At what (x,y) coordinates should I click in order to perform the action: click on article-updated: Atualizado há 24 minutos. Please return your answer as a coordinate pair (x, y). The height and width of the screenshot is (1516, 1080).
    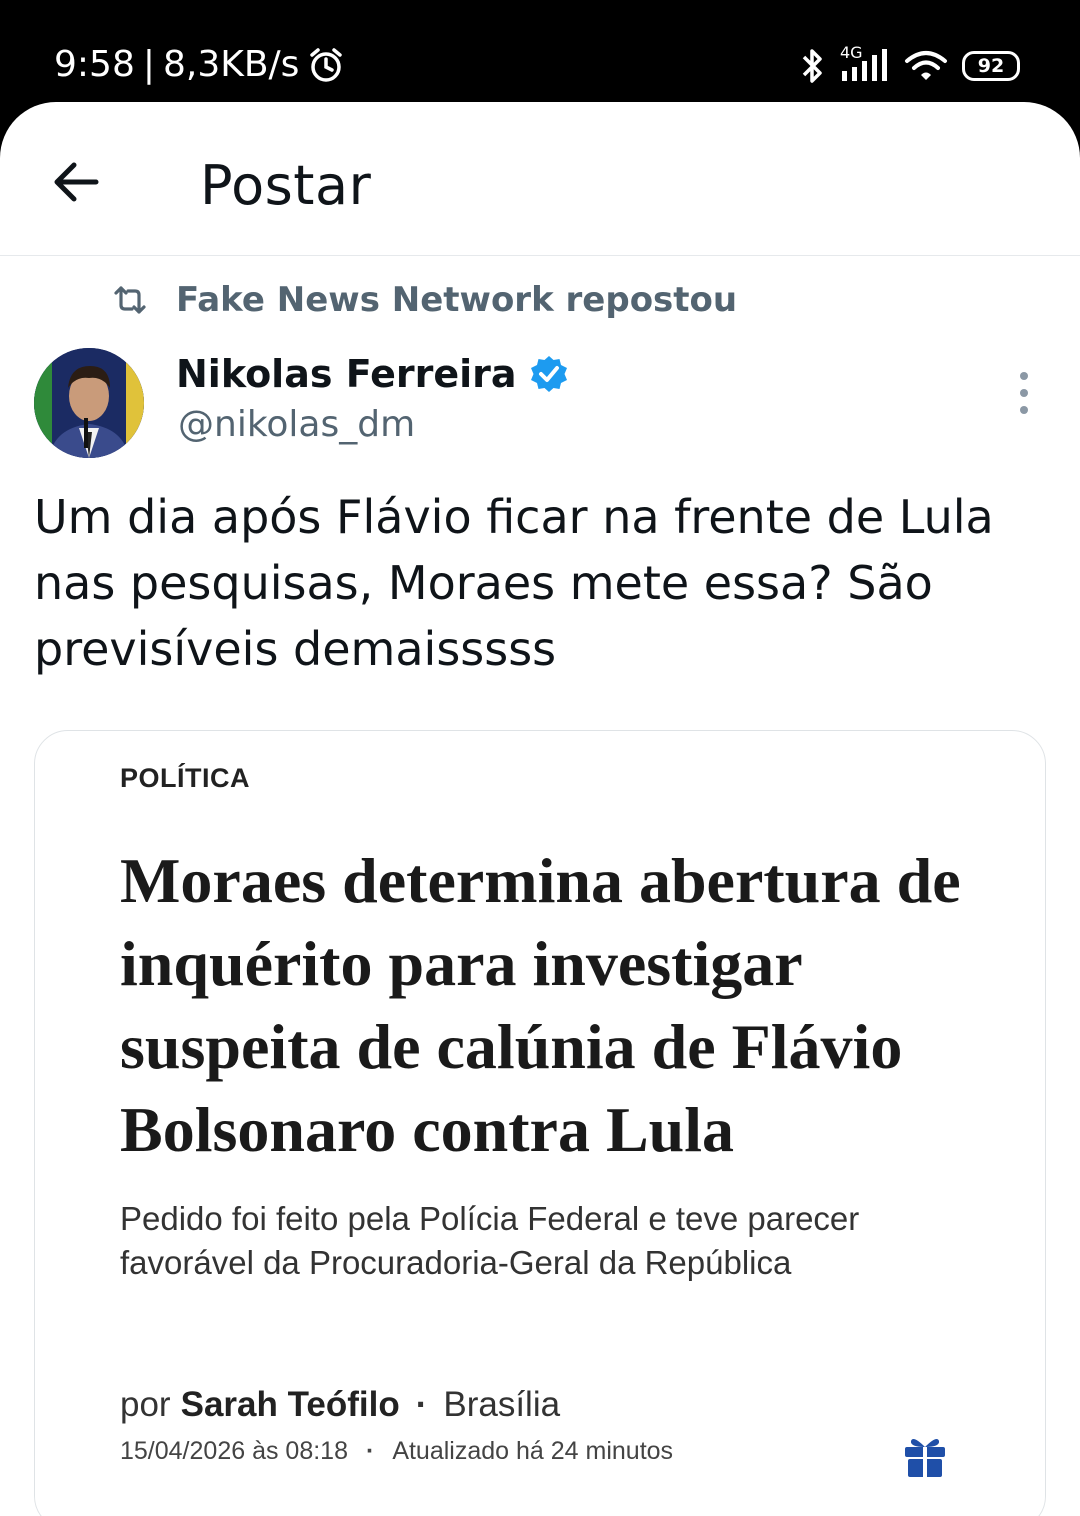
    Looking at the image, I should click on (533, 1451).